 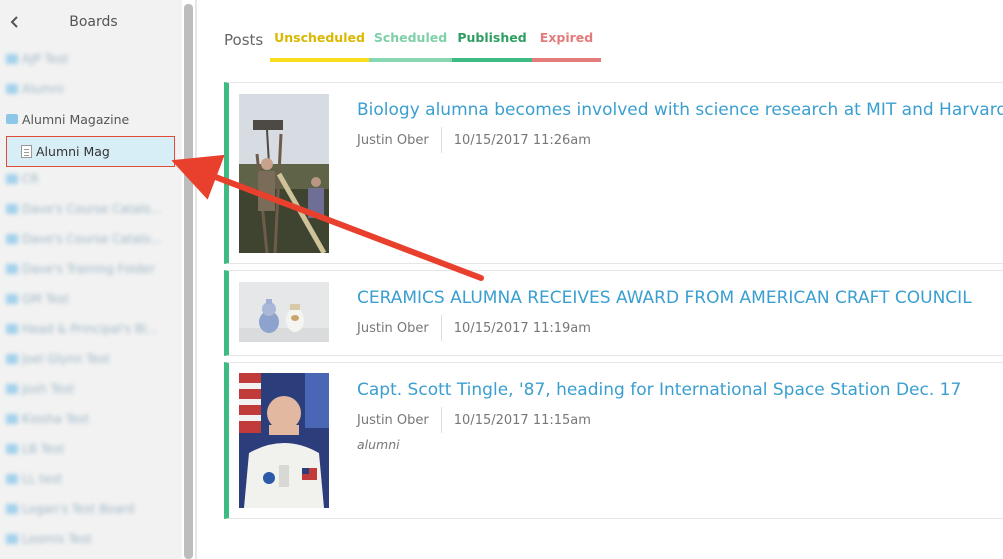 What do you see at coordinates (26, 151) in the screenshot?
I see `document-icon` at bounding box center [26, 151].